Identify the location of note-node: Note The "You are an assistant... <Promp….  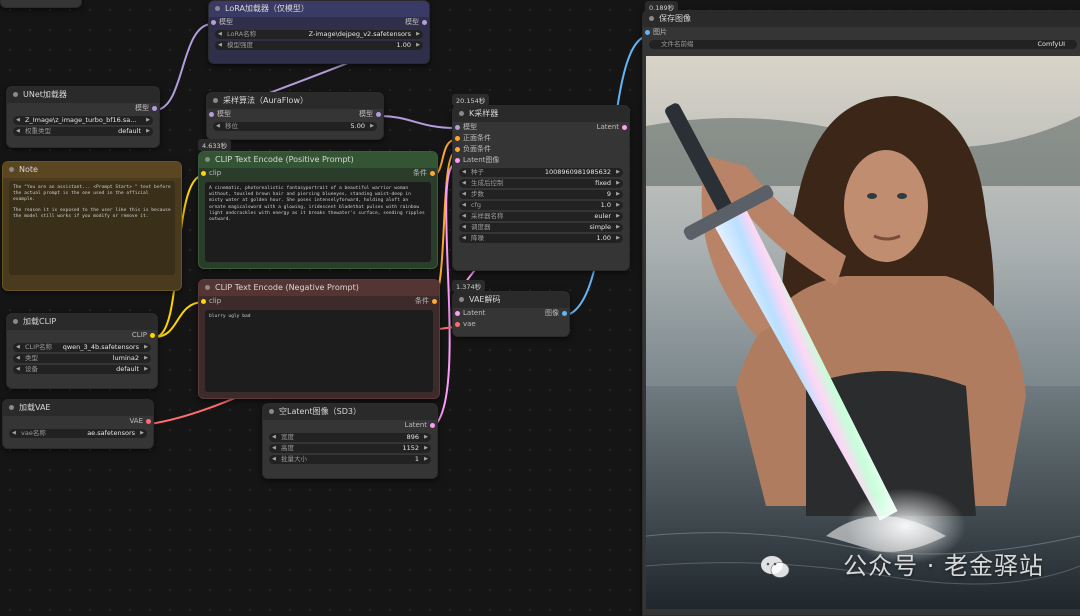
(92, 226).